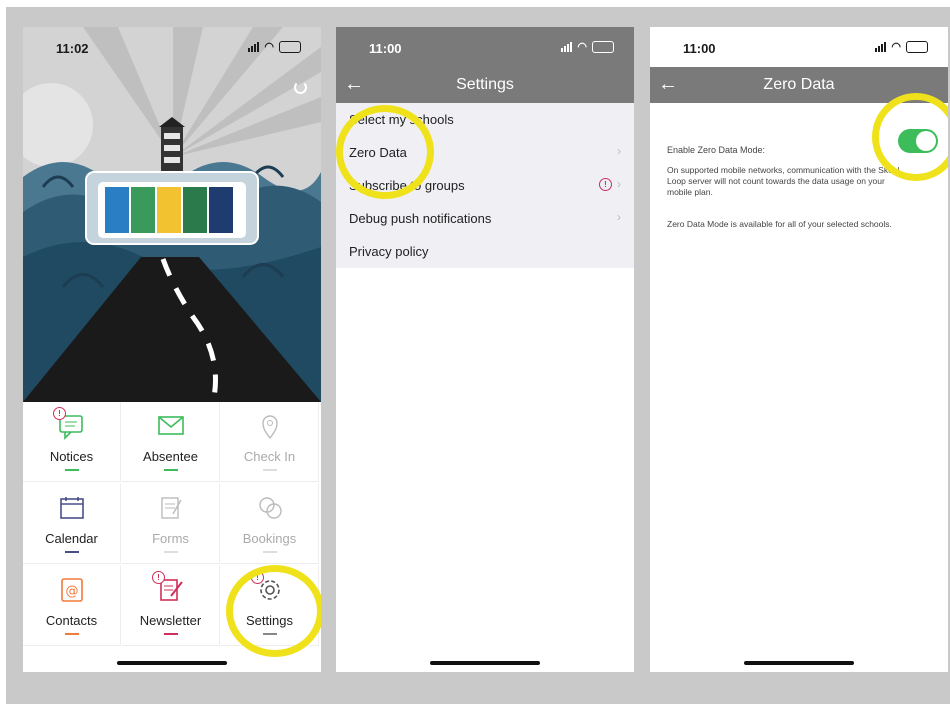  Describe the element at coordinates (270, 524) in the screenshot. I see `tile-bookings: Bookings` at that location.